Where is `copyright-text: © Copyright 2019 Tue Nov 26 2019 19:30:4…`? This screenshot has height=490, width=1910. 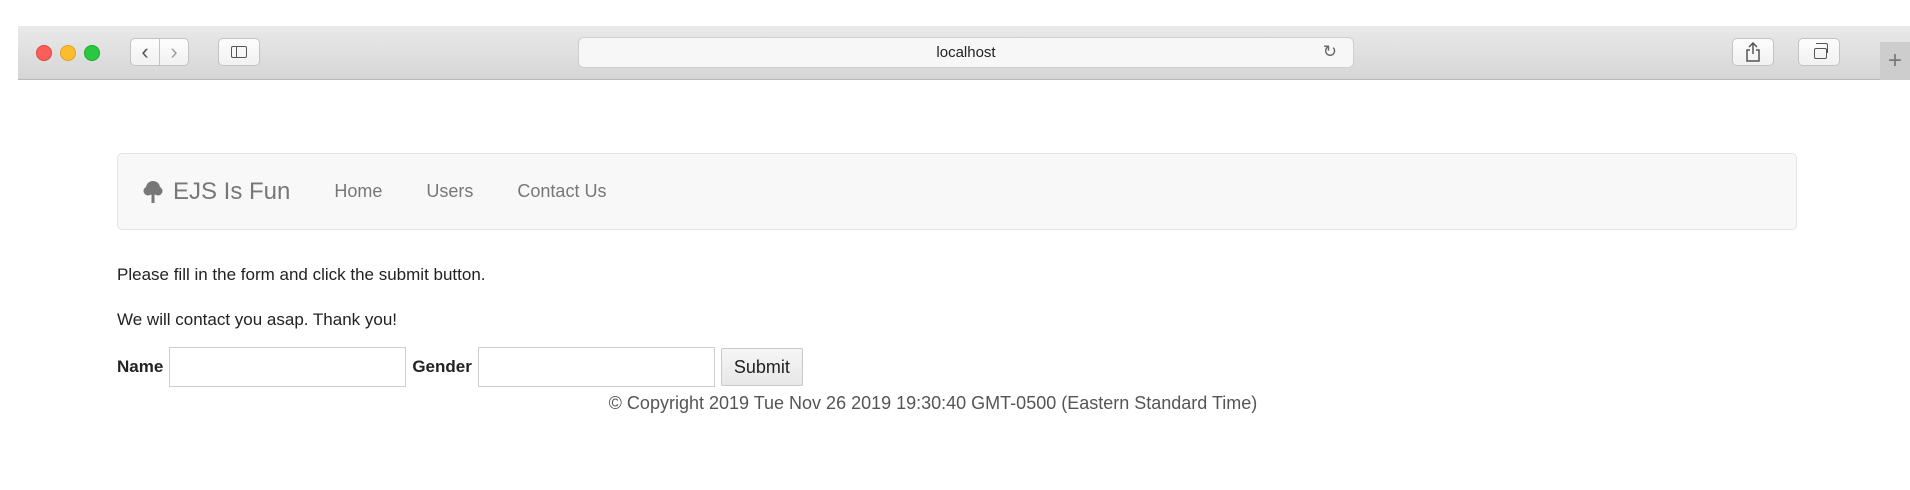
copyright-text: © Copyright 2019 Tue Nov 26 2019 19:30:4… is located at coordinates (933, 403).